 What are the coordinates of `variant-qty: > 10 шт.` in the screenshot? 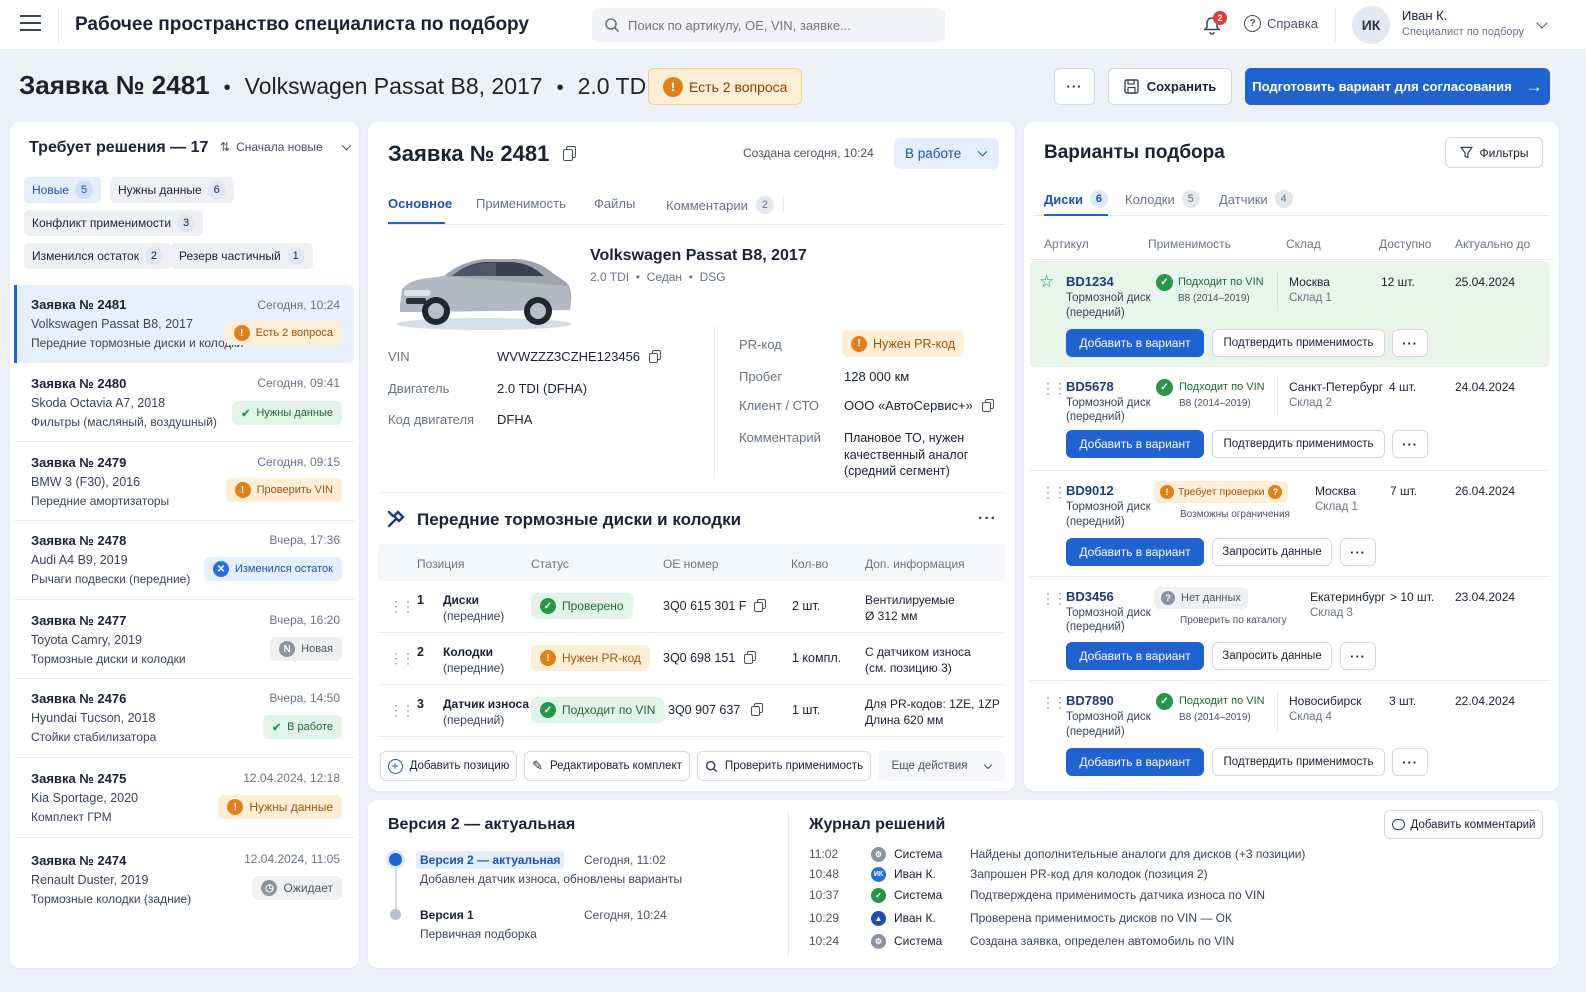 It's located at (1412, 597).